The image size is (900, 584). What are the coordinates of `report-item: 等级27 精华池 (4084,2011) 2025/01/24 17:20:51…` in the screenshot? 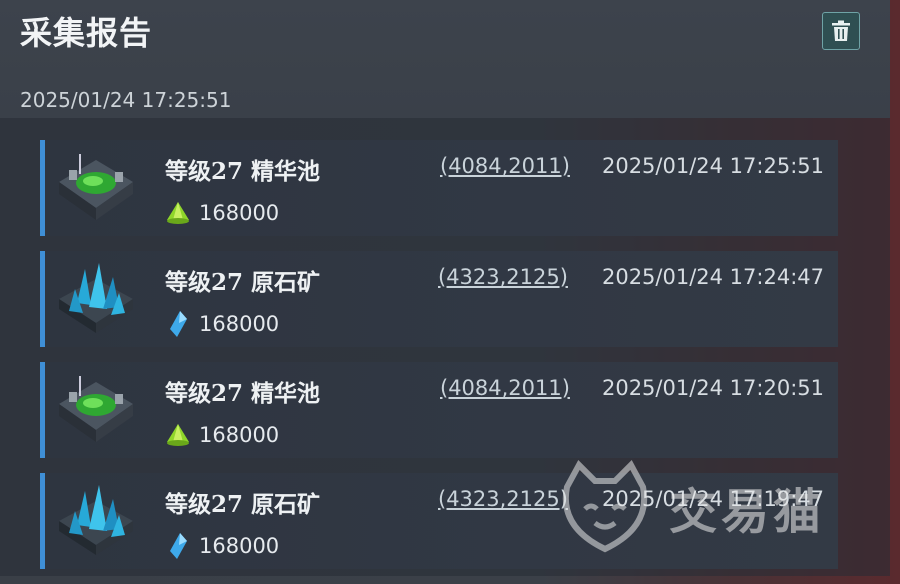 It's located at (439, 410).